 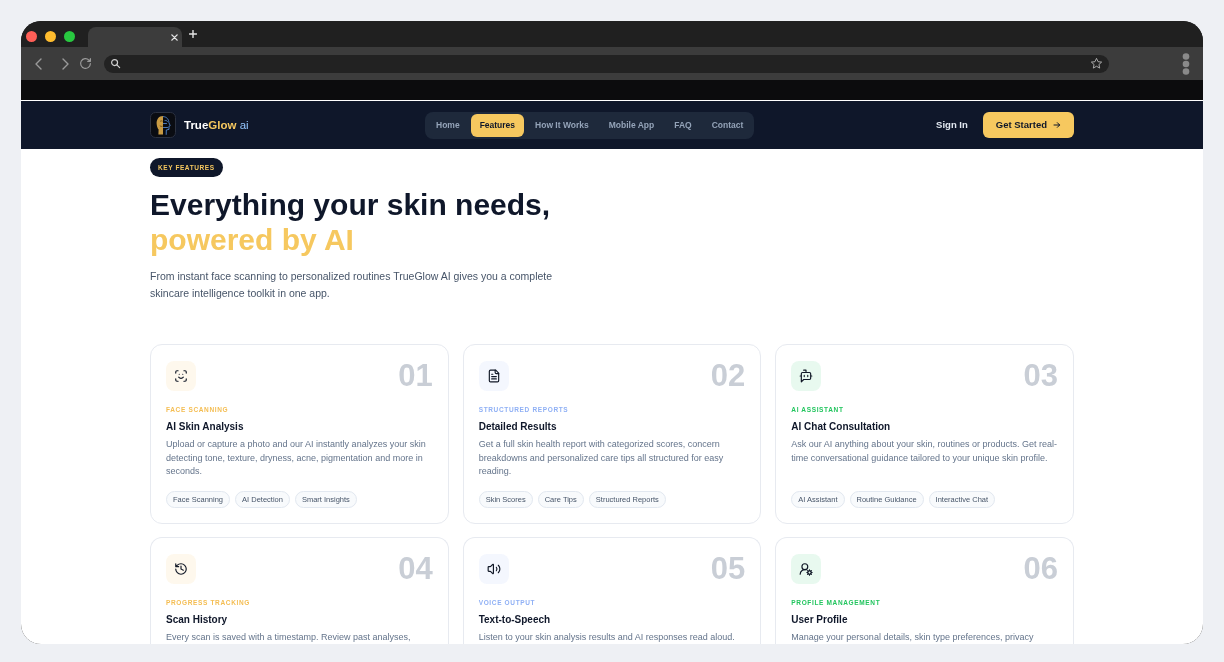 What do you see at coordinates (289, 637) in the screenshot?
I see `feature-description: Every scan is saved with a timestamp. Review past analyses,` at bounding box center [289, 637].